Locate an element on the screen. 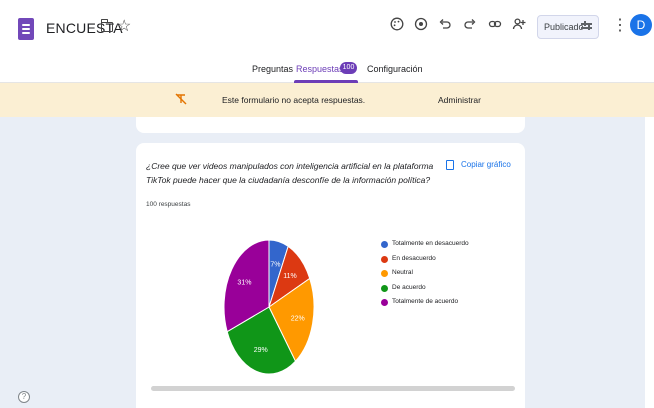 Image resolution: width=654 pixels, height=408 pixels. legend-label: Totalmente de acuerdo is located at coordinates (425, 301).